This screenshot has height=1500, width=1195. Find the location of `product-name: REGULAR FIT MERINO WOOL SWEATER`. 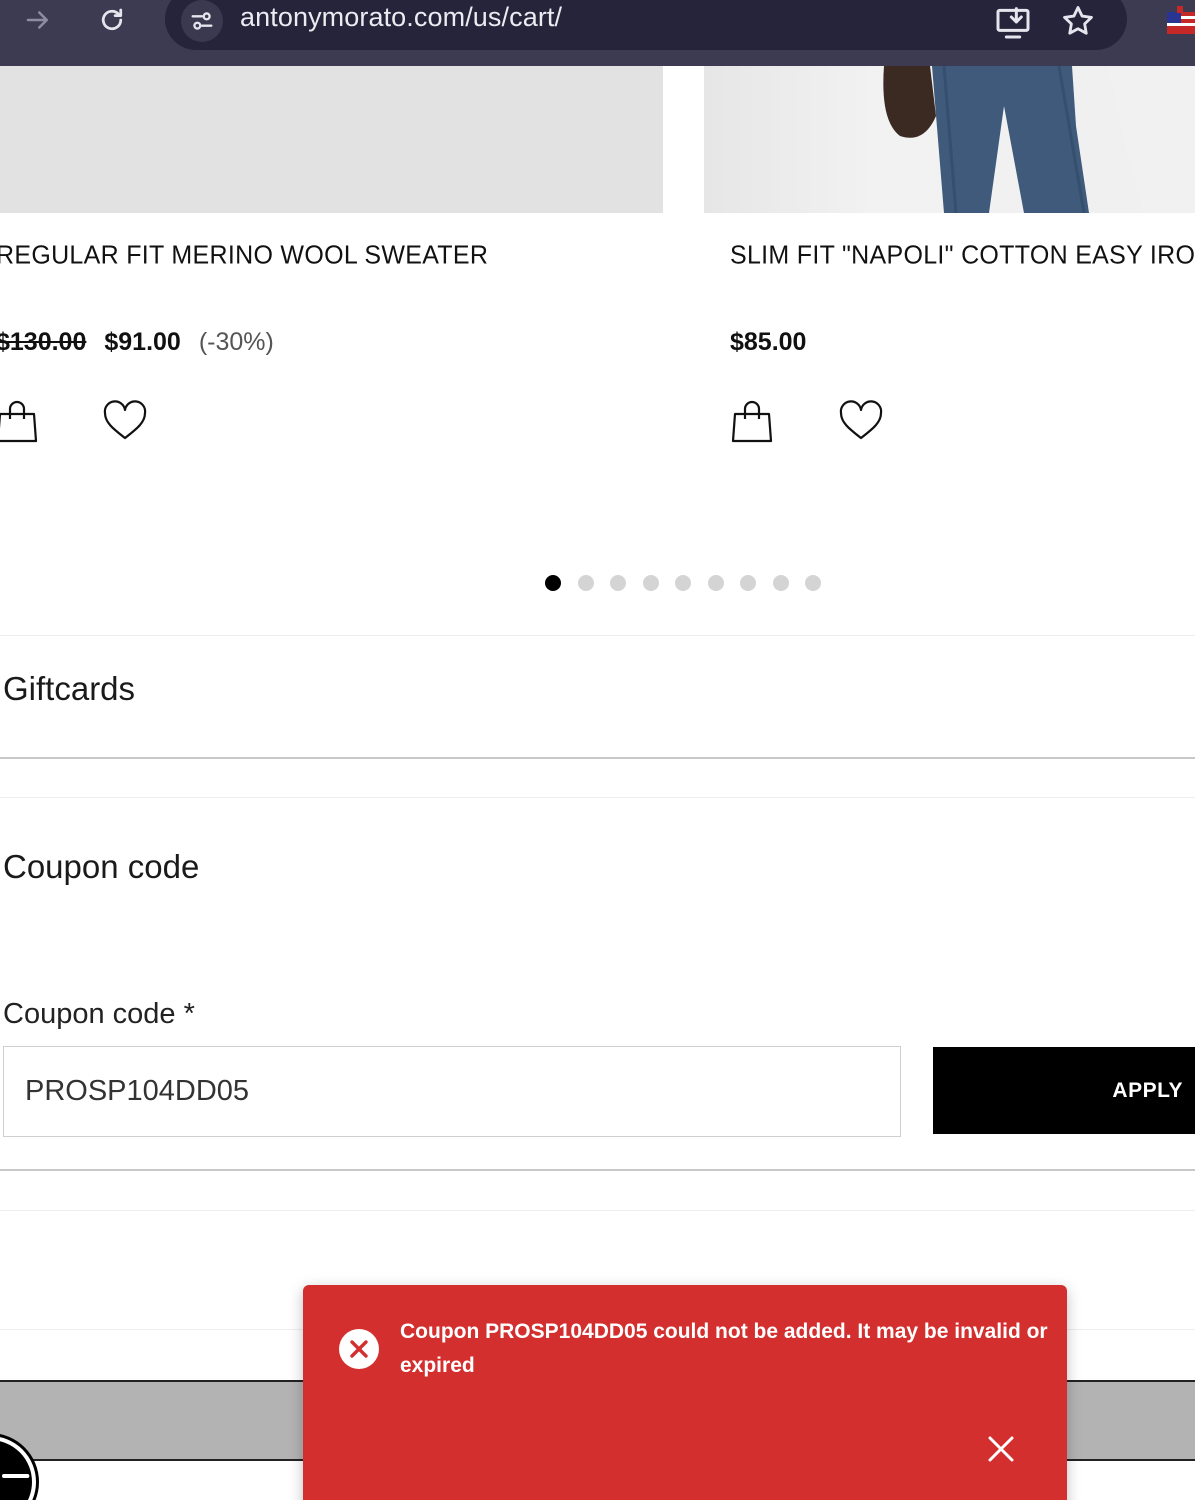

product-name: REGULAR FIT MERINO WOOL SWEATER is located at coordinates (244, 255).